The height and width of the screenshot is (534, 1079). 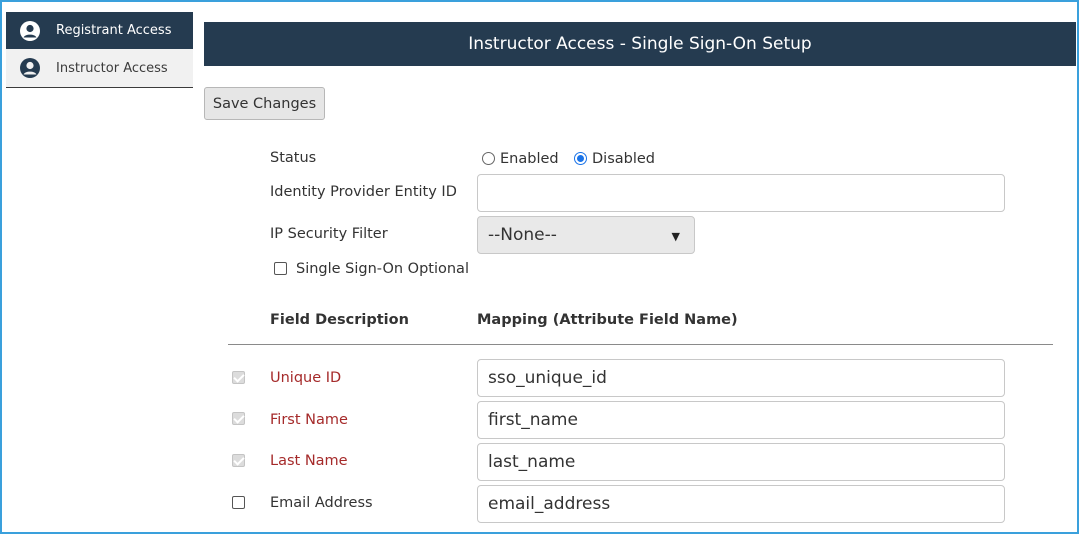 What do you see at coordinates (238, 377) in the screenshot?
I see `unique-id-checkbox` at bounding box center [238, 377].